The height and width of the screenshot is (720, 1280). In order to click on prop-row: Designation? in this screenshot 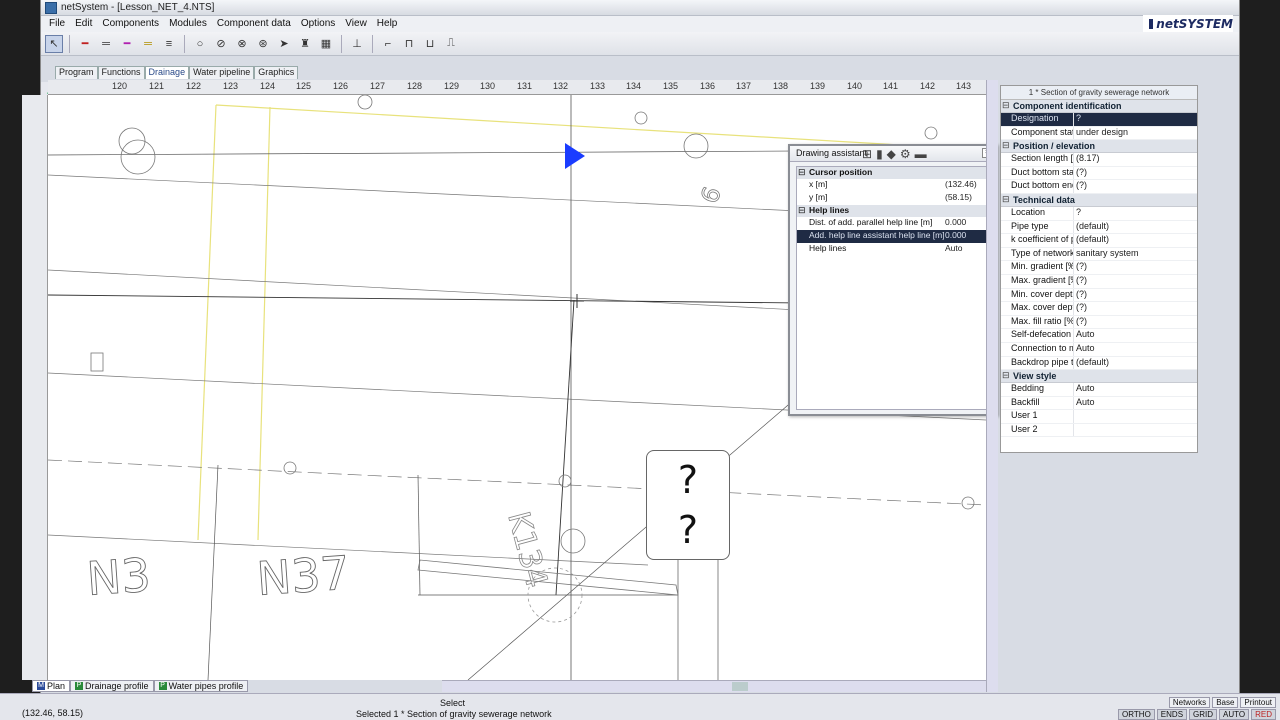, I will do `click(1099, 120)`.